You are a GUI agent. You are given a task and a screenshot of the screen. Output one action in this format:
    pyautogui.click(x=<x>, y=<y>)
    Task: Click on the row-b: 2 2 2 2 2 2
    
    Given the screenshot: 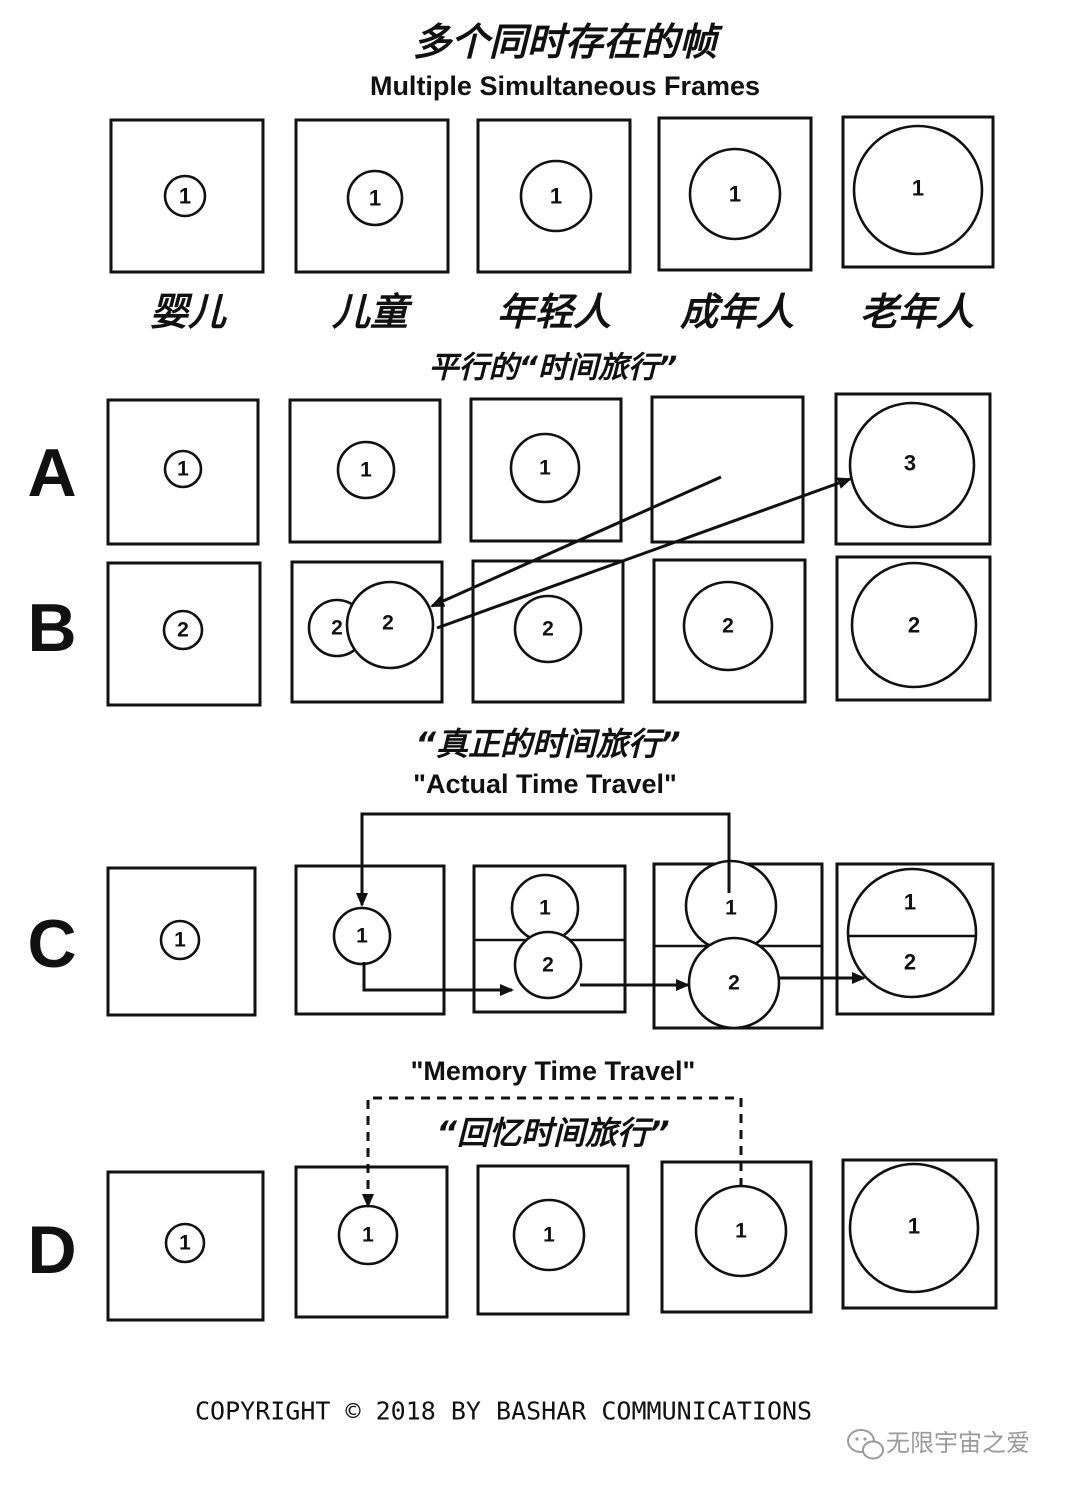 What is the action you would take?
    pyautogui.click(x=549, y=631)
    